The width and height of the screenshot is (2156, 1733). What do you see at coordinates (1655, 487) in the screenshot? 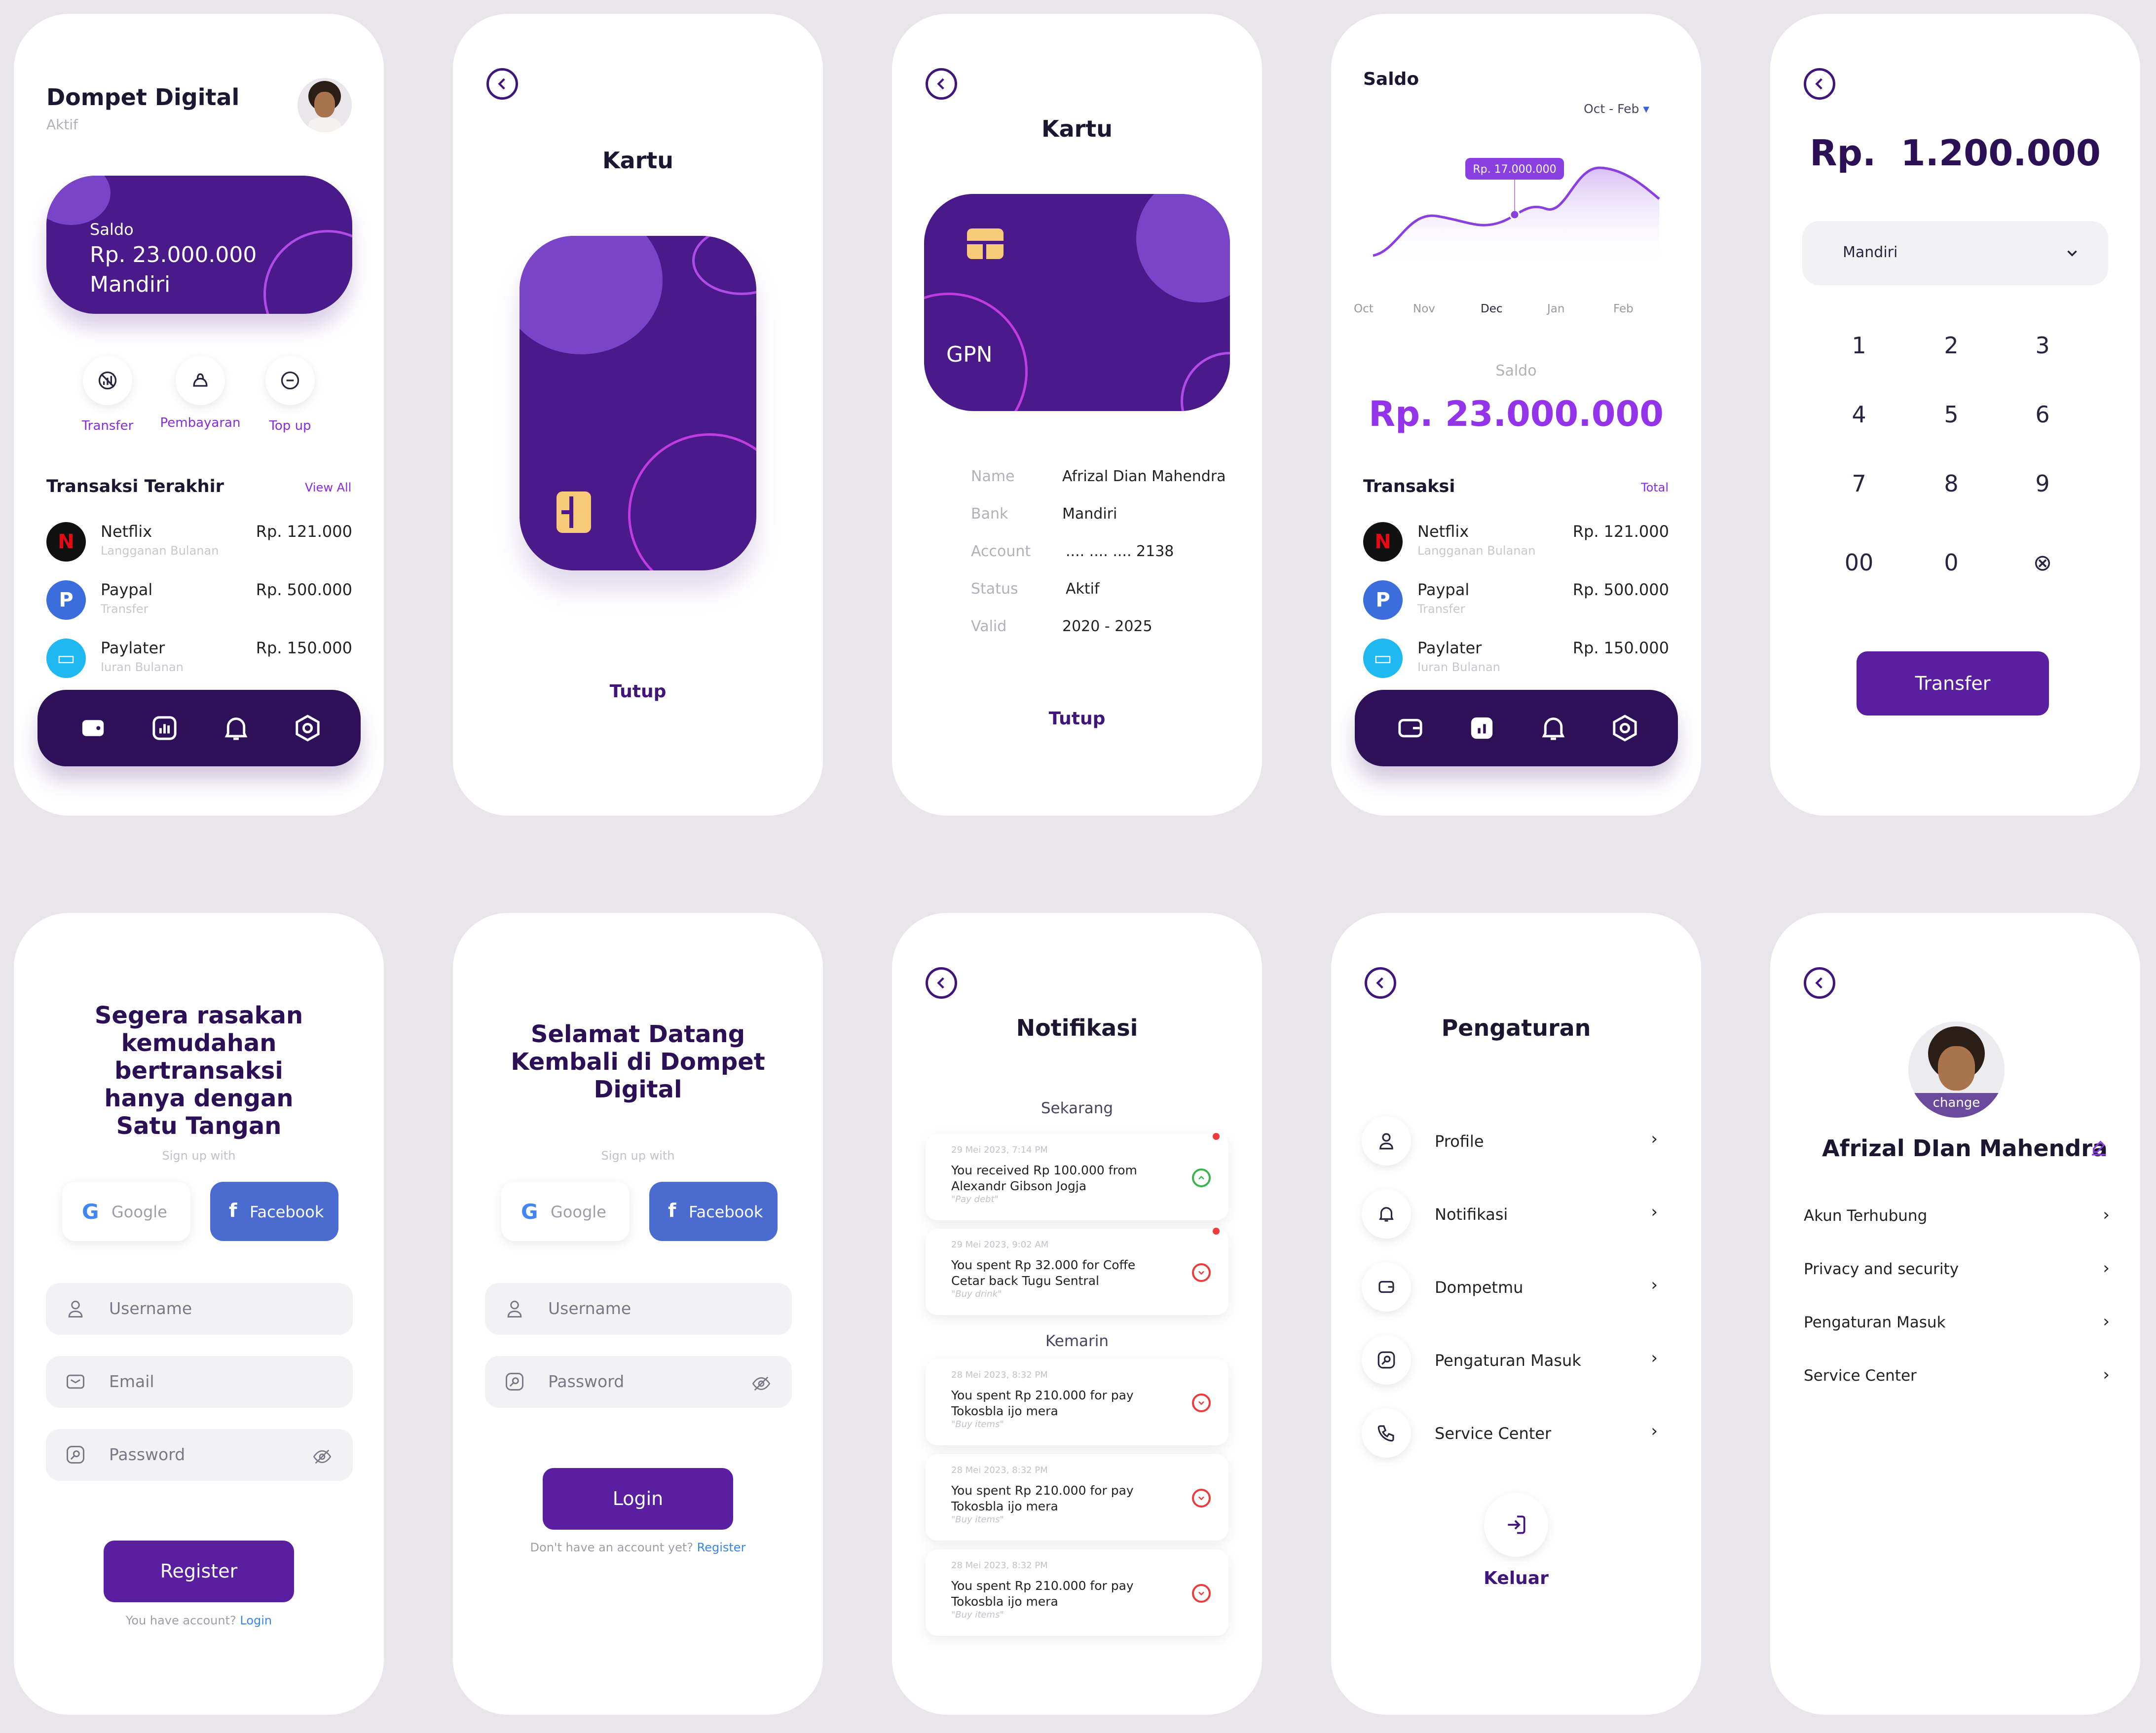
I see `total-link: Total` at bounding box center [1655, 487].